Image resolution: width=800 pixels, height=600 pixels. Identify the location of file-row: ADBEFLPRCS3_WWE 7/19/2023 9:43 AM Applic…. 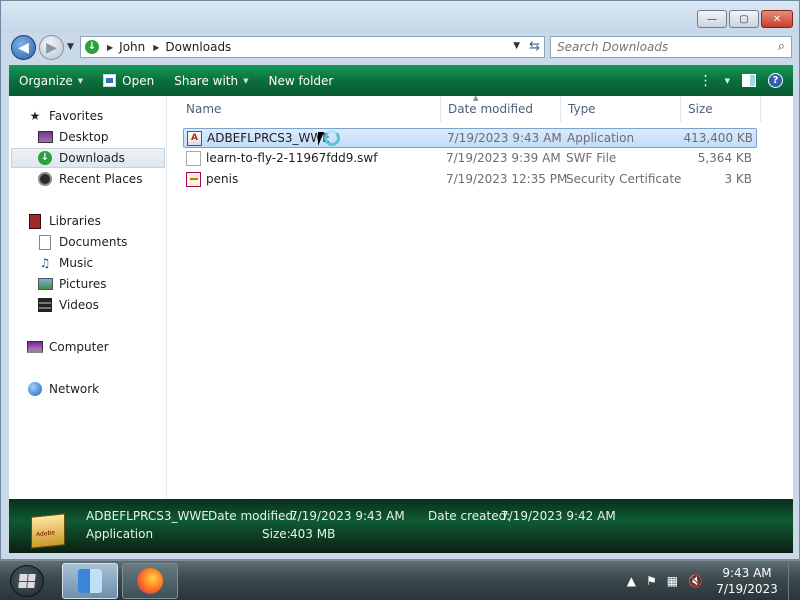
(470, 138).